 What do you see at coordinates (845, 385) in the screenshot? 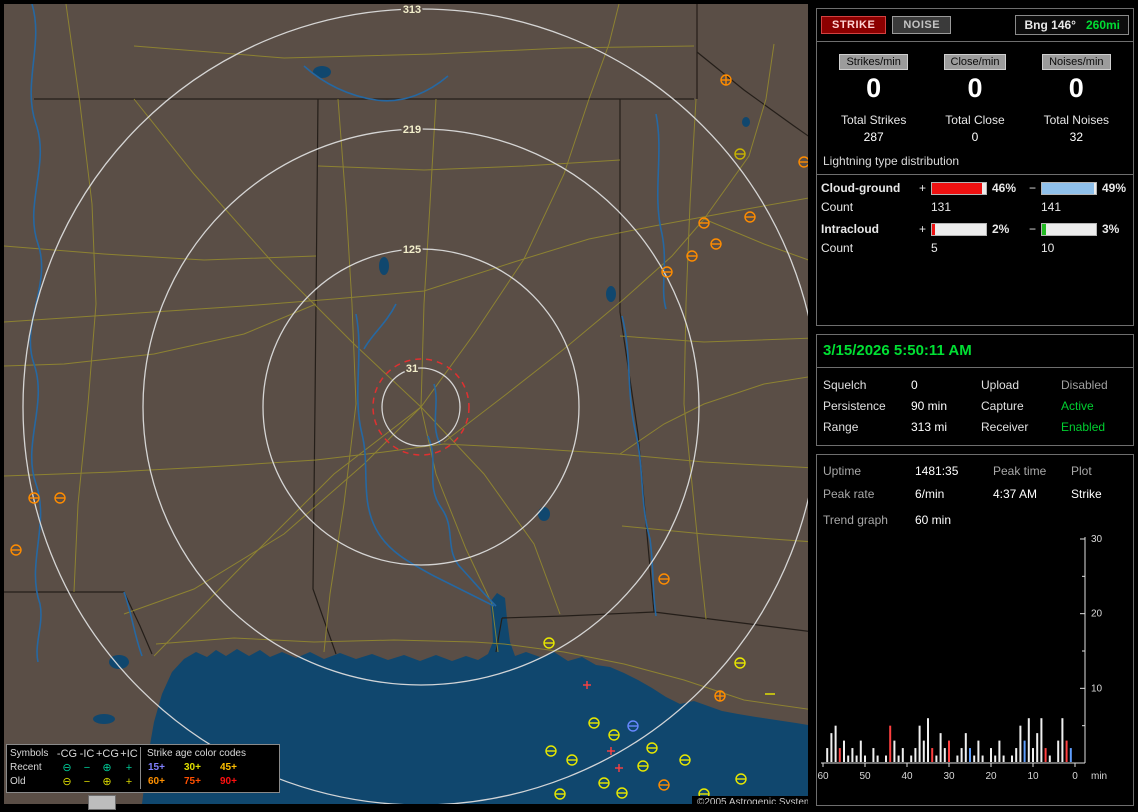
I see `squelch-label: Squelch` at bounding box center [845, 385].